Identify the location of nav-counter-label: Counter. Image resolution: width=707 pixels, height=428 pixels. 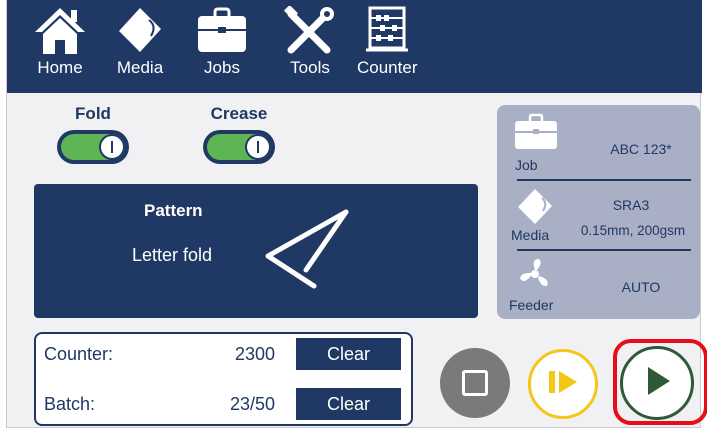
(387, 67).